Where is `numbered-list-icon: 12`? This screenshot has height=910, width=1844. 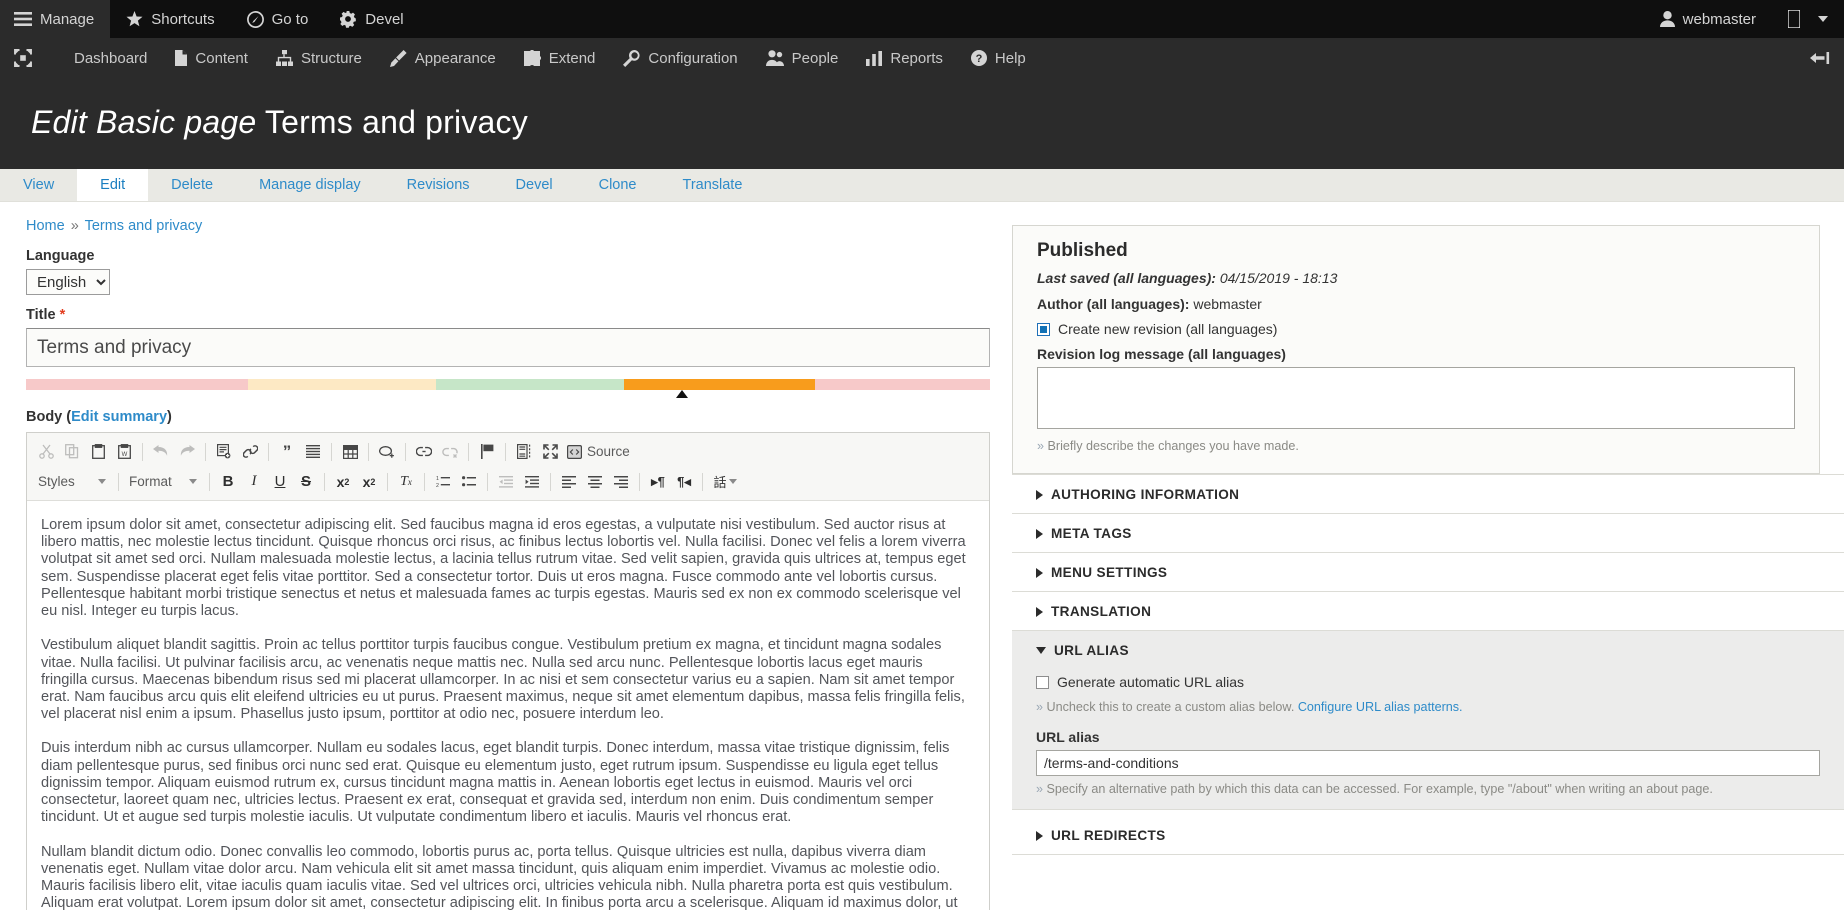
numbered-list-icon: 12 is located at coordinates (443, 482).